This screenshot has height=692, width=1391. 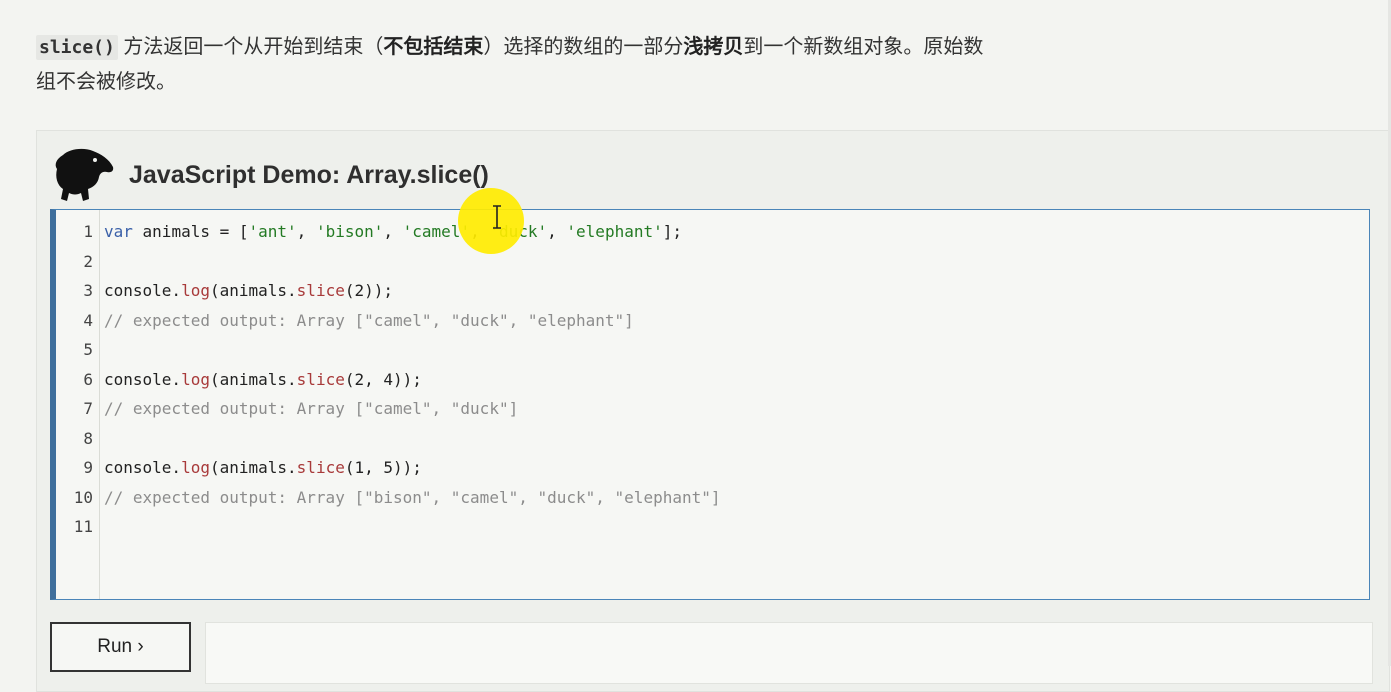 I want to click on line-number: 11, so click(x=83, y=526).